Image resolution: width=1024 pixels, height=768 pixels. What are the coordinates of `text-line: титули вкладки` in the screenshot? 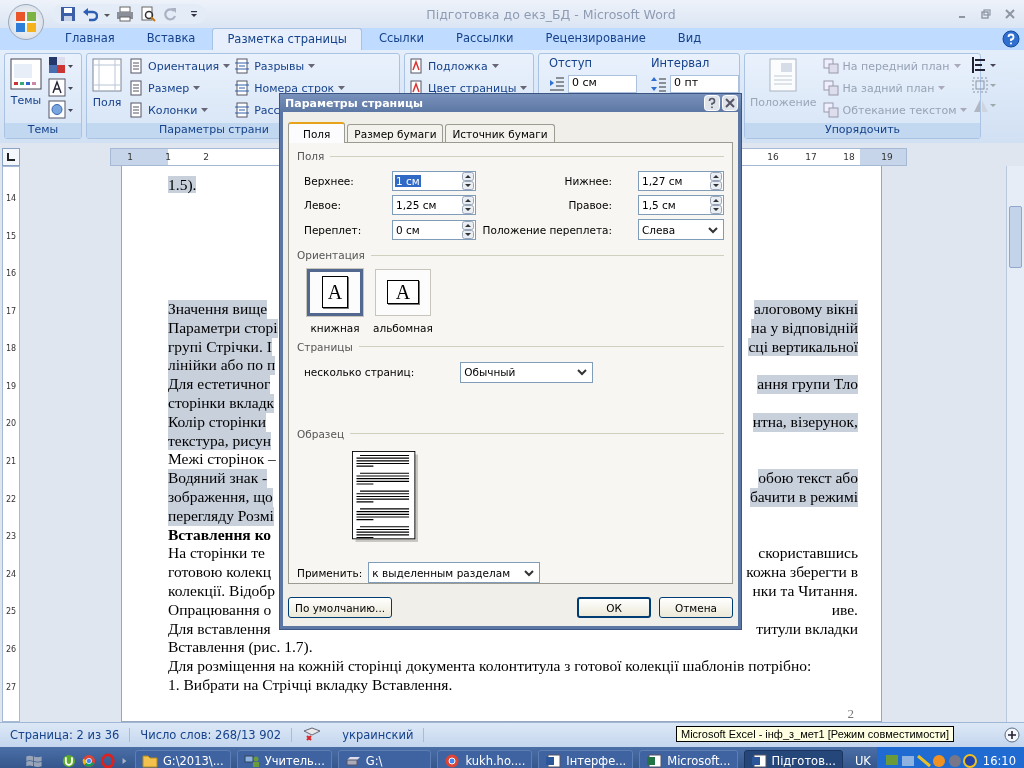 It's located at (807, 629).